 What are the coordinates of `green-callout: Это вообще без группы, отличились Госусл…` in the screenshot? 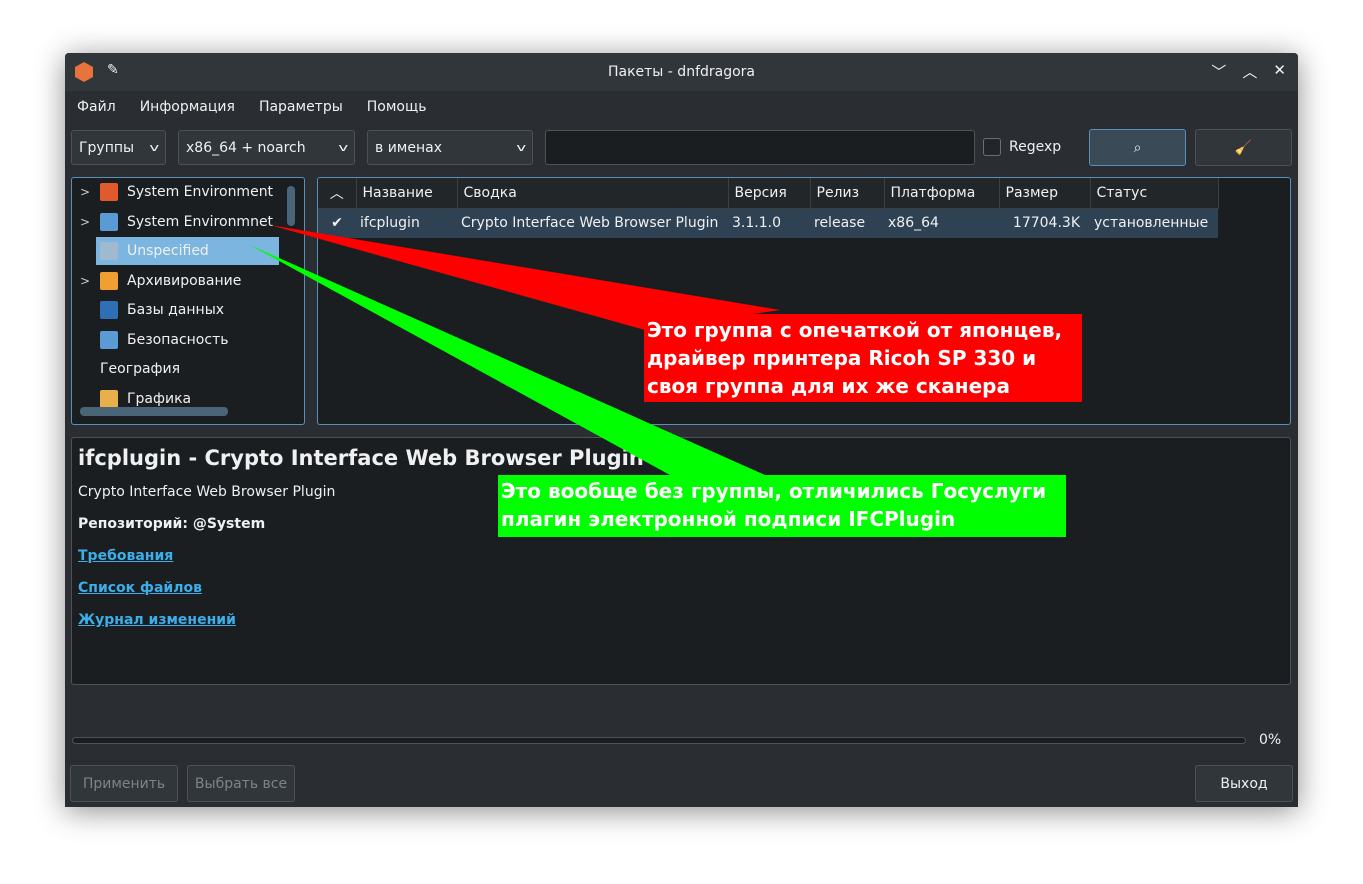 It's located at (782, 506).